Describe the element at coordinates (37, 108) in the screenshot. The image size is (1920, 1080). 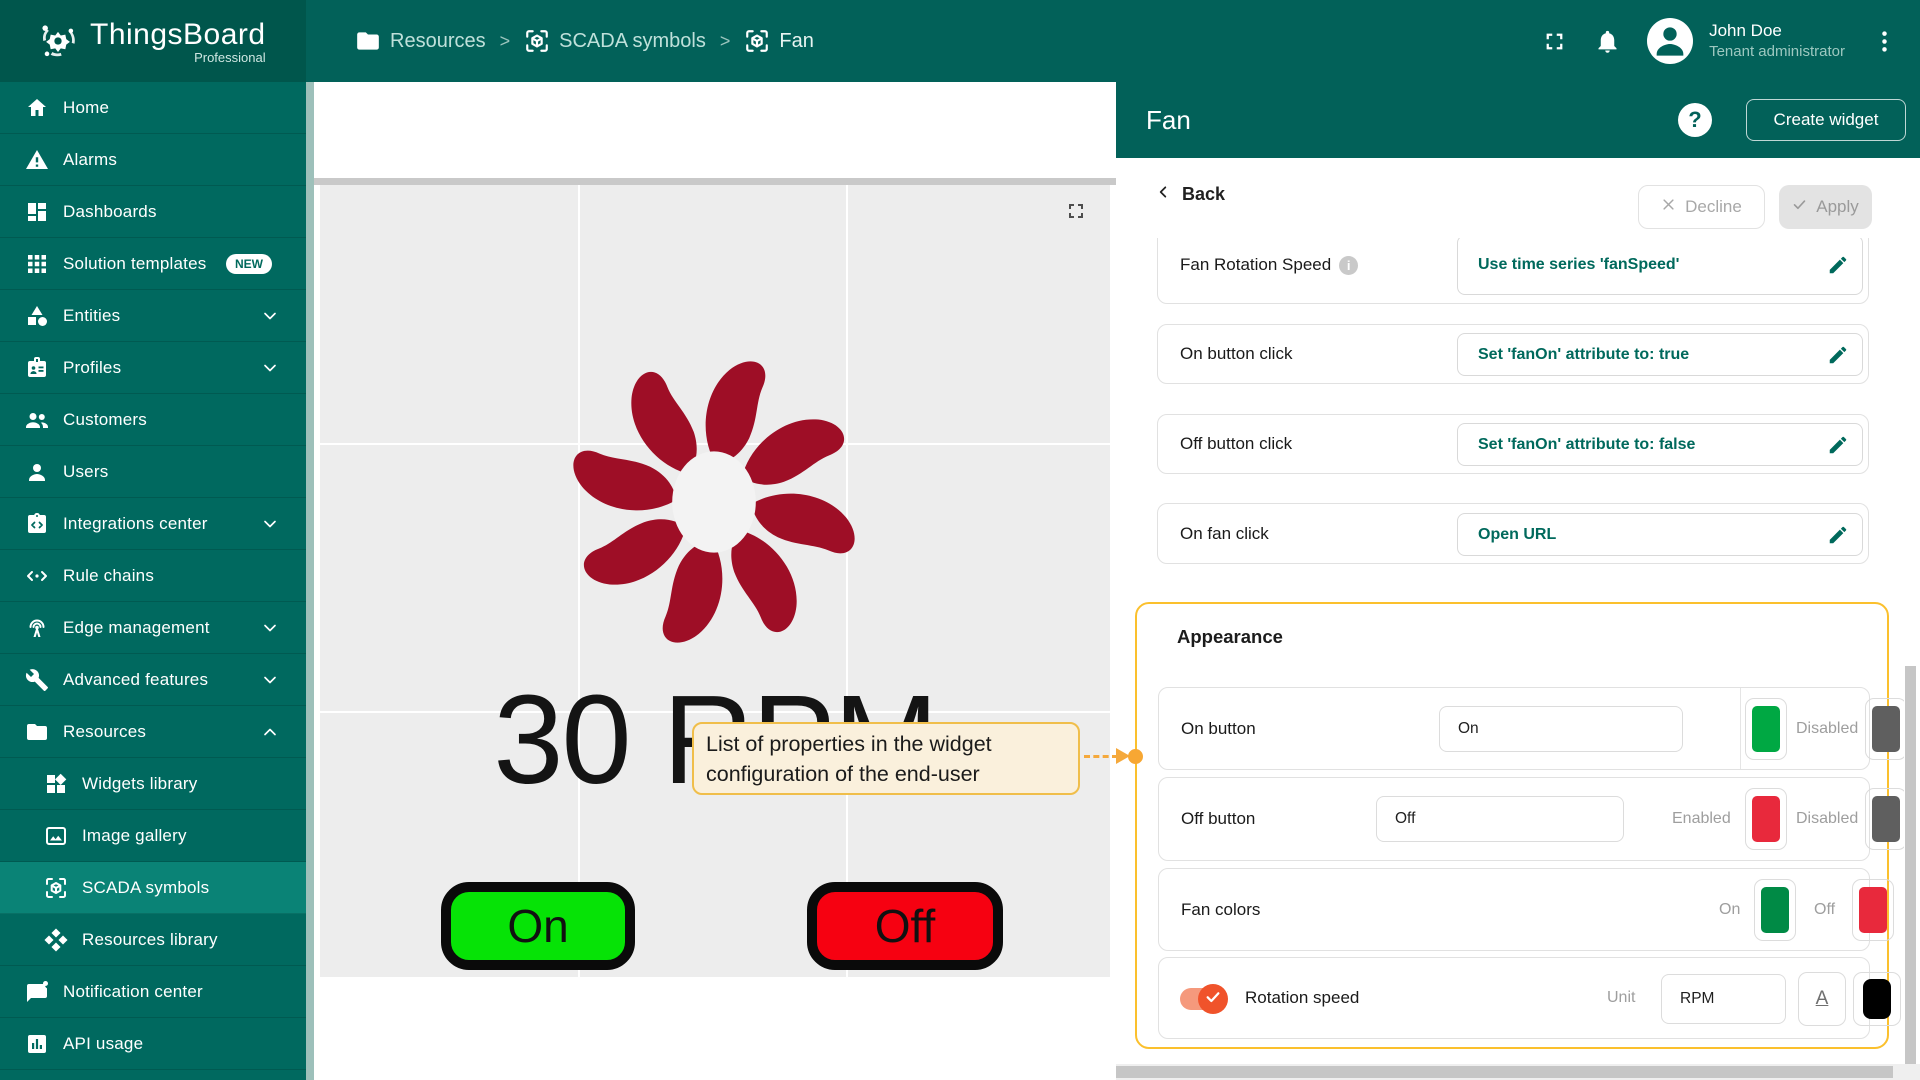
I see `home-icon` at that location.